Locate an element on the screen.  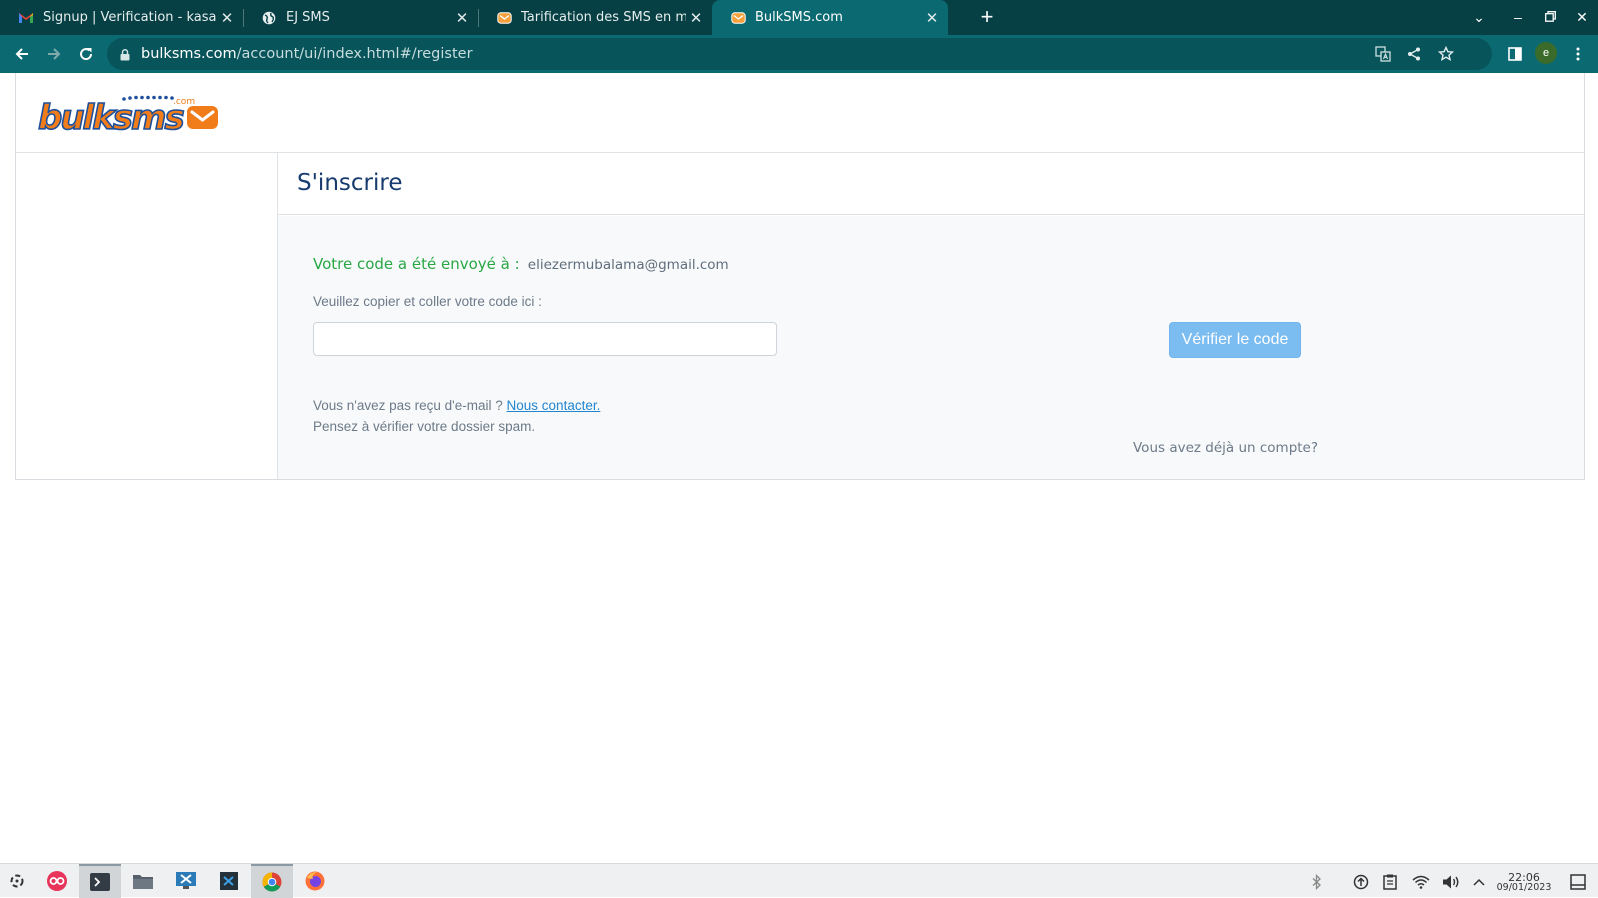
reload-icon is located at coordinates (86, 54).